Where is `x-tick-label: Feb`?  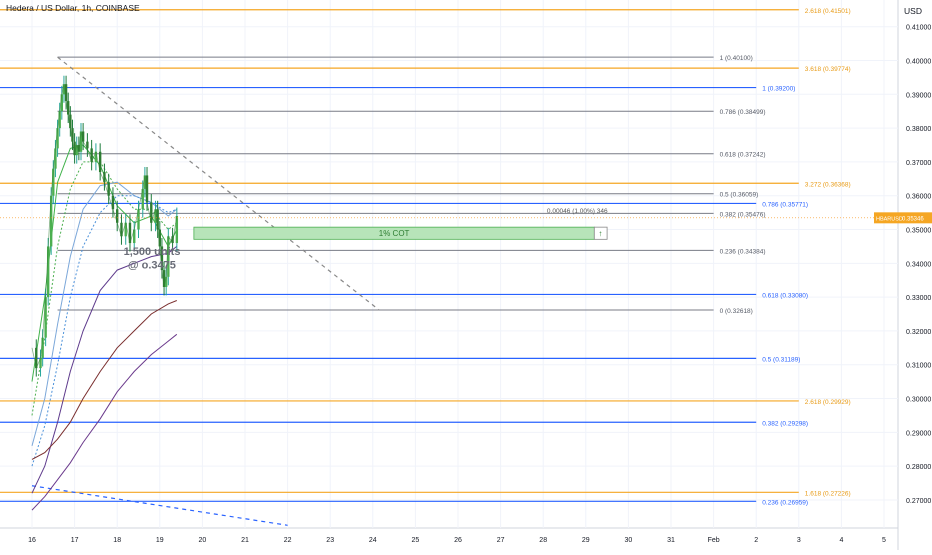
x-tick-label: Feb is located at coordinates (714, 540).